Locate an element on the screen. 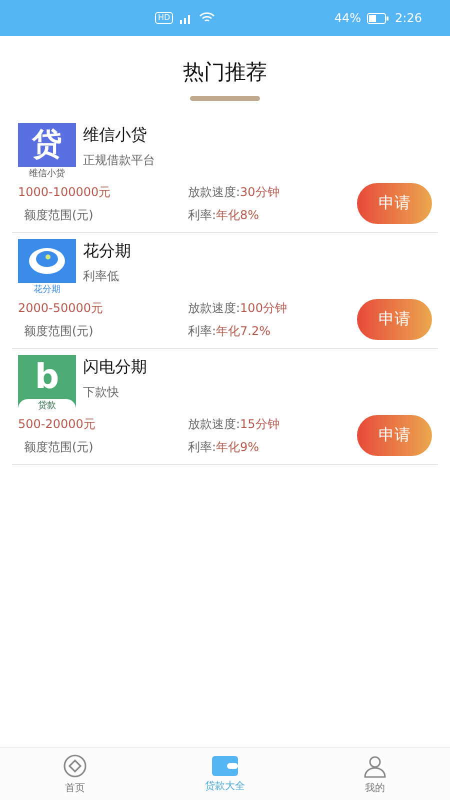  battery-icon is located at coordinates (378, 18).